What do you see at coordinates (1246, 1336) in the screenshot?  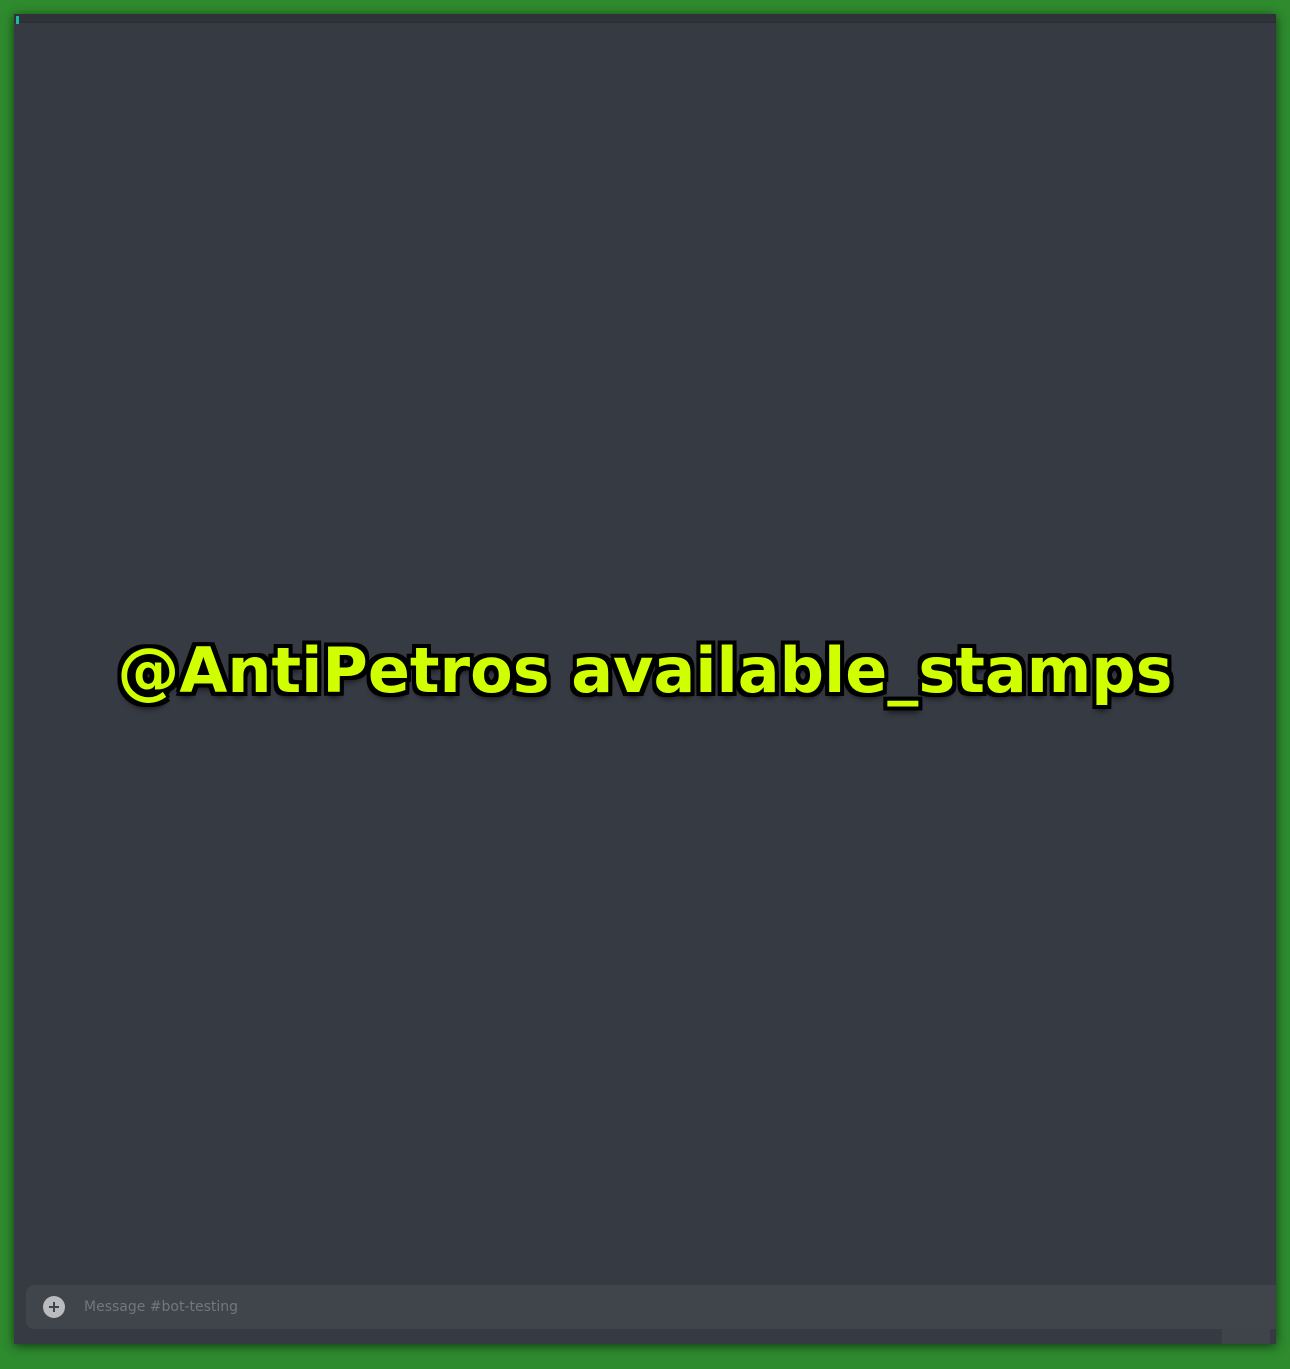 I see `resize-handle` at bounding box center [1246, 1336].